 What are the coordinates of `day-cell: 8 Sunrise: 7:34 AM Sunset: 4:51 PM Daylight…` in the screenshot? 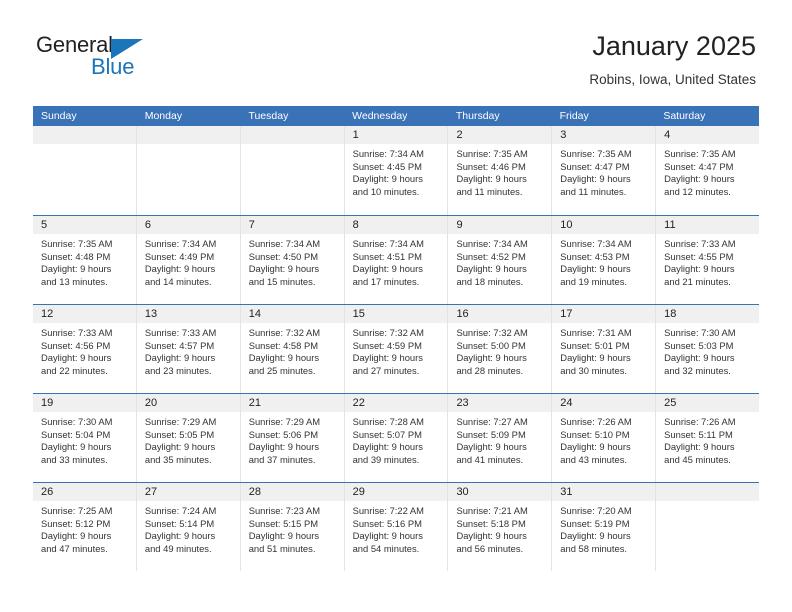 It's located at (396, 260).